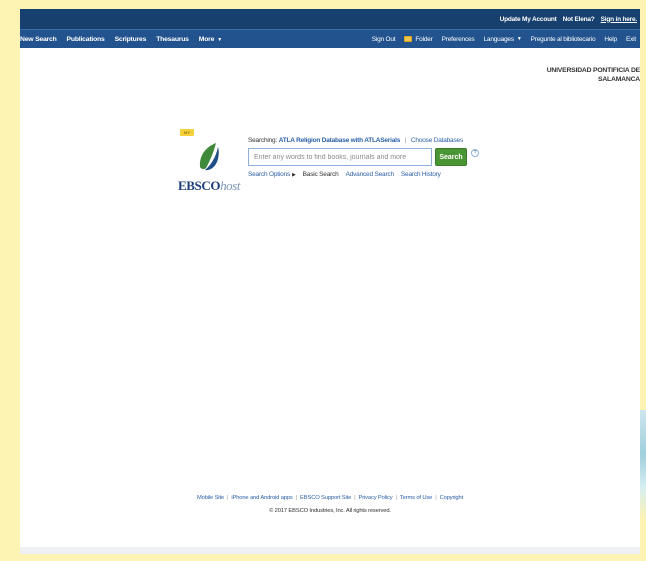 This screenshot has width=646, height=561. Describe the element at coordinates (340, 157) in the screenshot. I see `search-input` at that location.